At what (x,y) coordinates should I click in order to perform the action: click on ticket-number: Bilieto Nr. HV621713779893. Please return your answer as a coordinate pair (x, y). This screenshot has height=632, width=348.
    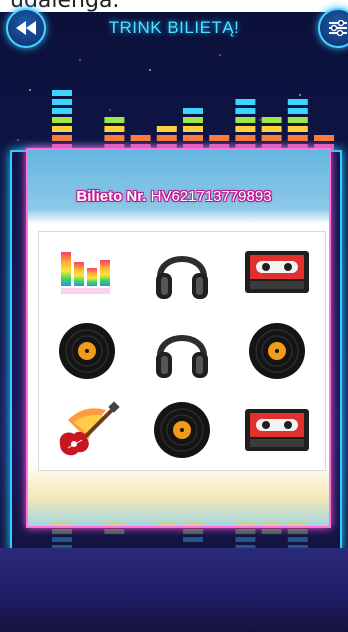
    Looking at the image, I should click on (174, 196).